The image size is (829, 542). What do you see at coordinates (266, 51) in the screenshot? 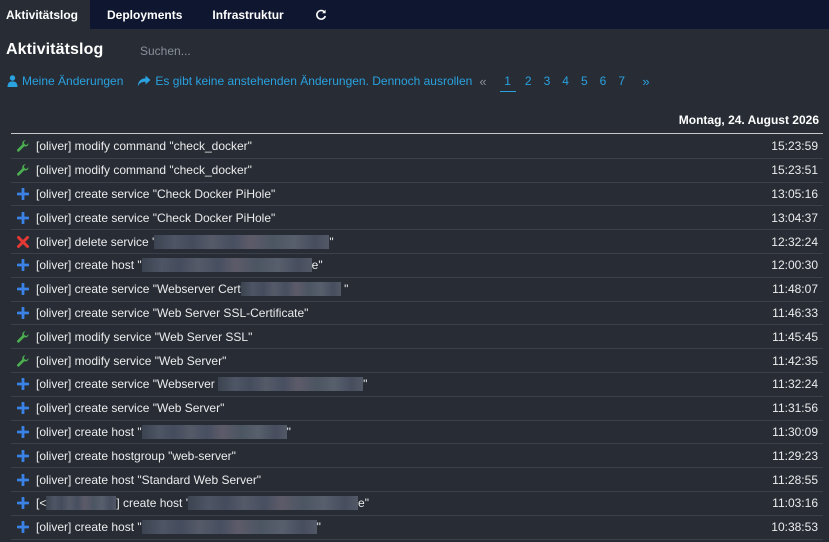
I see `search-input` at bounding box center [266, 51].